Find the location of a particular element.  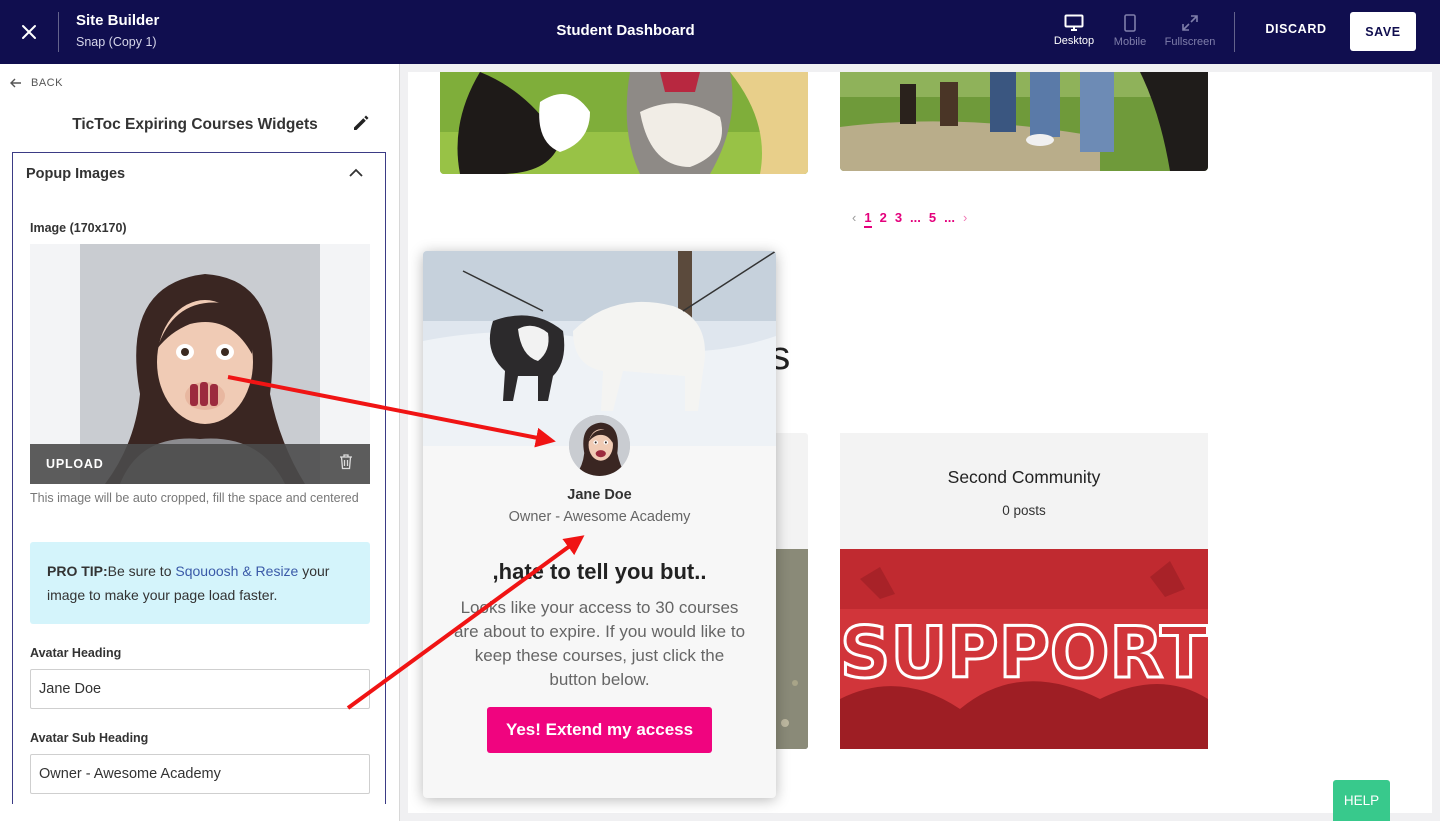

back-link: BACK is located at coordinates (36, 83).